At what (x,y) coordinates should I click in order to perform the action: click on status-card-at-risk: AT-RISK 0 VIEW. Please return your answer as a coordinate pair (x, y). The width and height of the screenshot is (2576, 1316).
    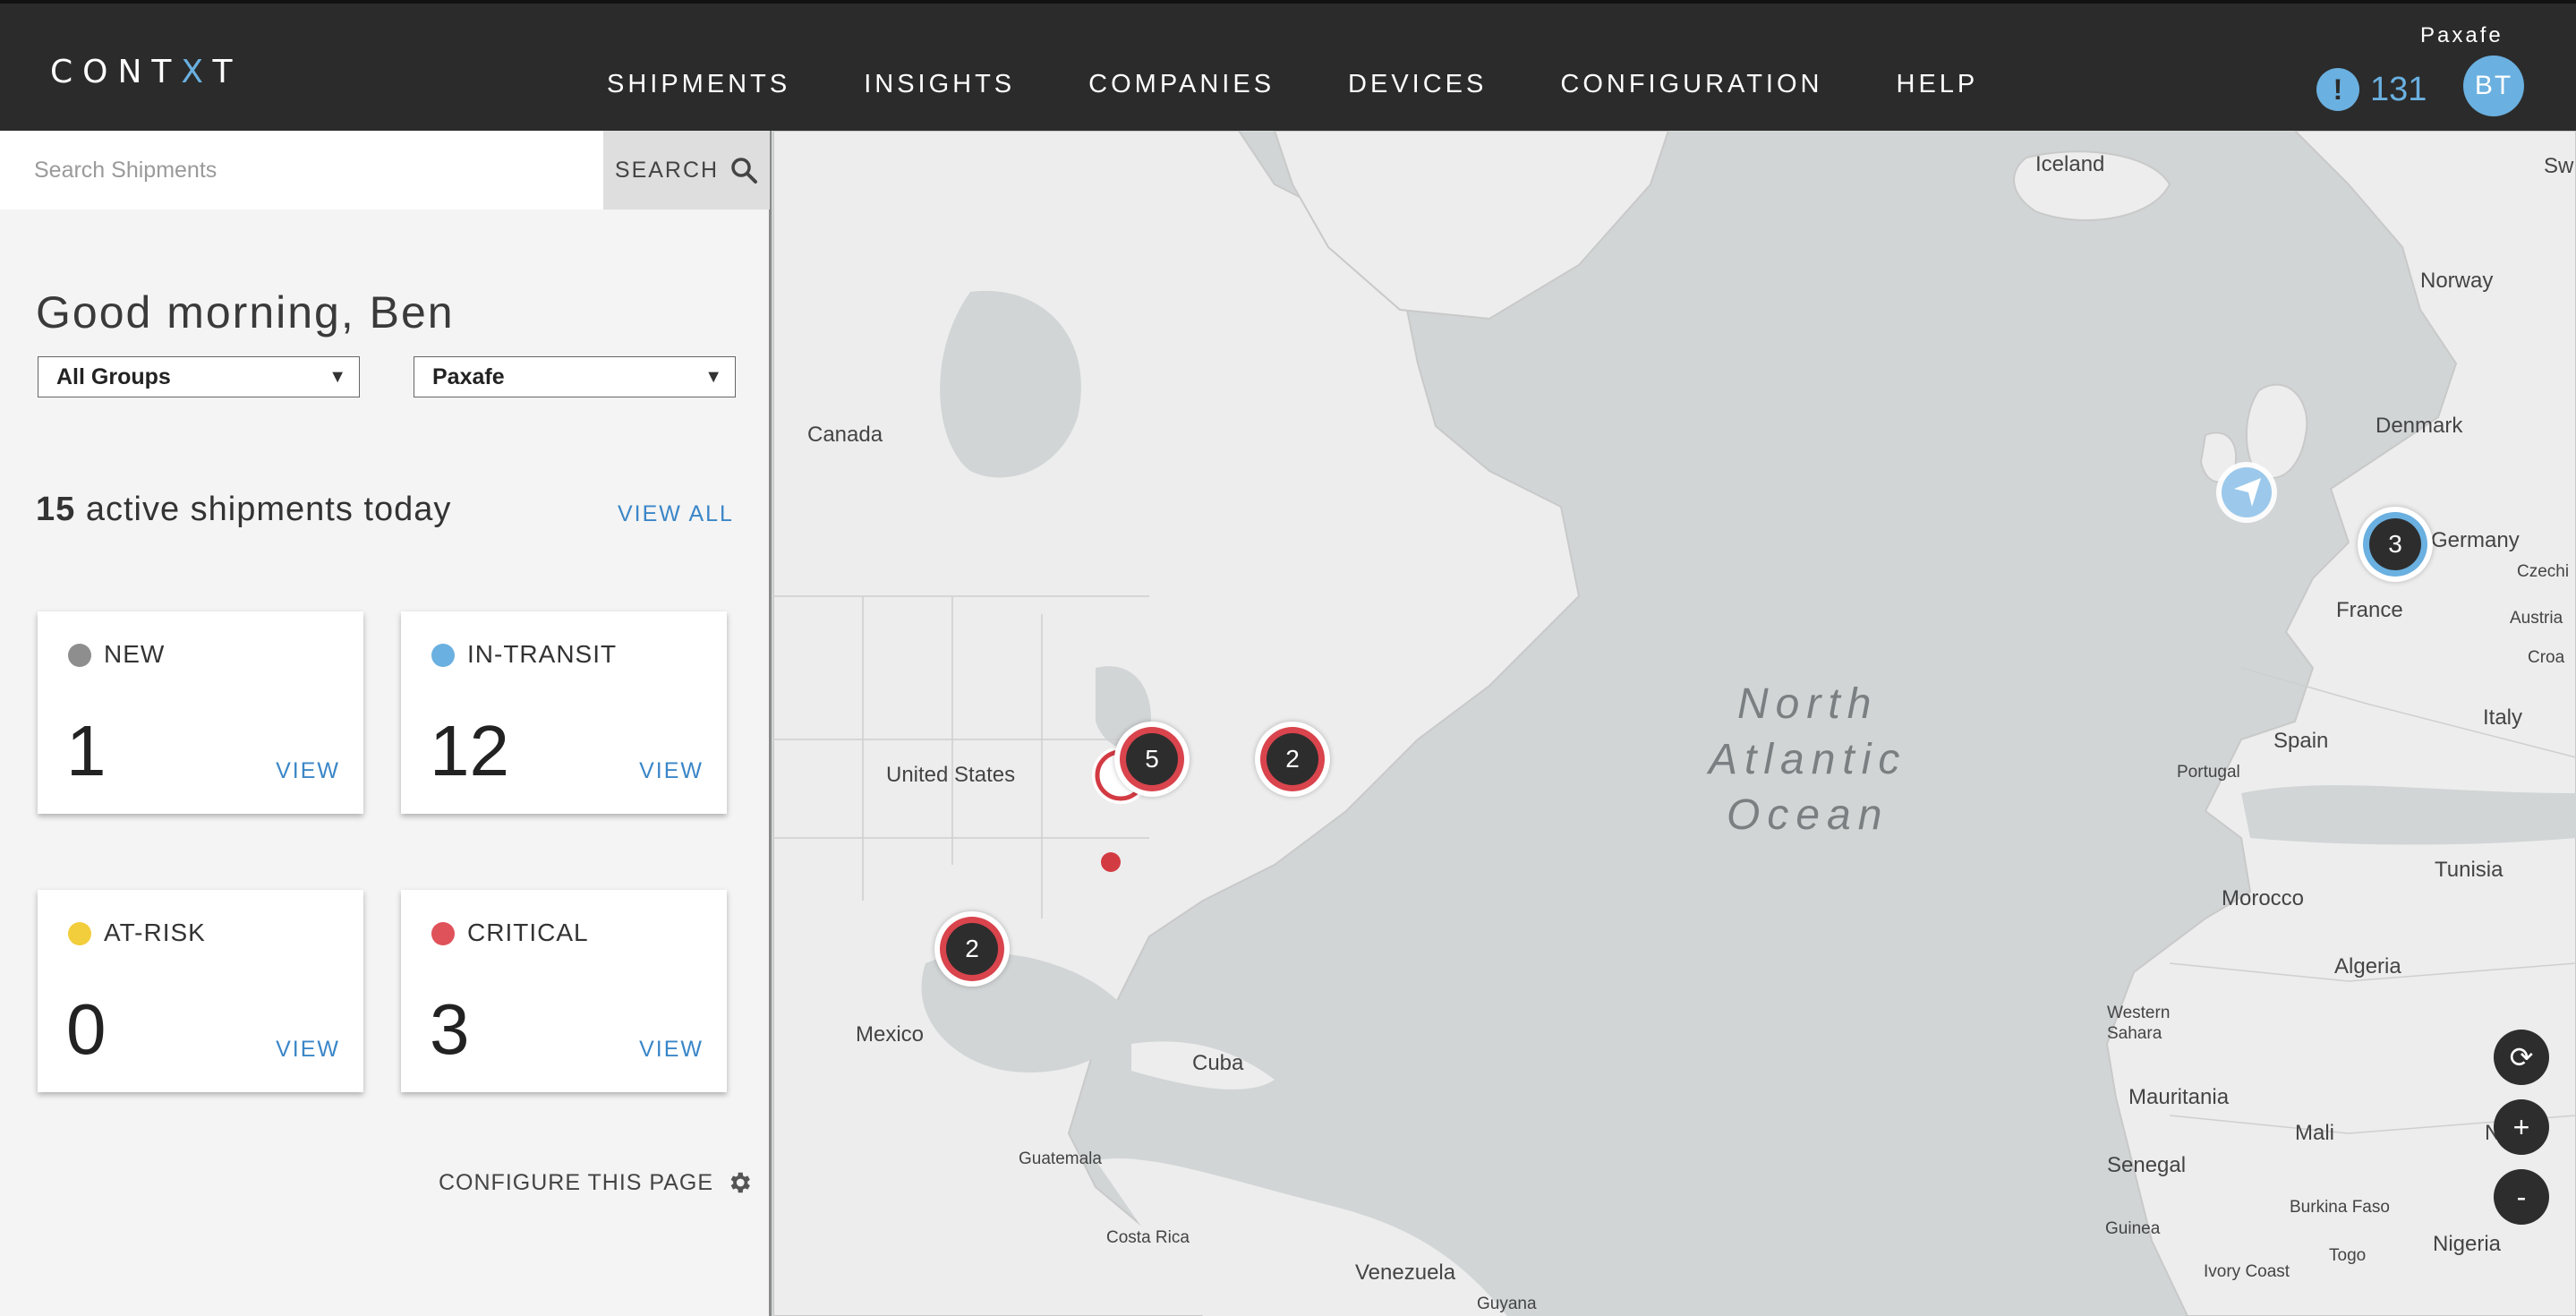
    Looking at the image, I should click on (200, 991).